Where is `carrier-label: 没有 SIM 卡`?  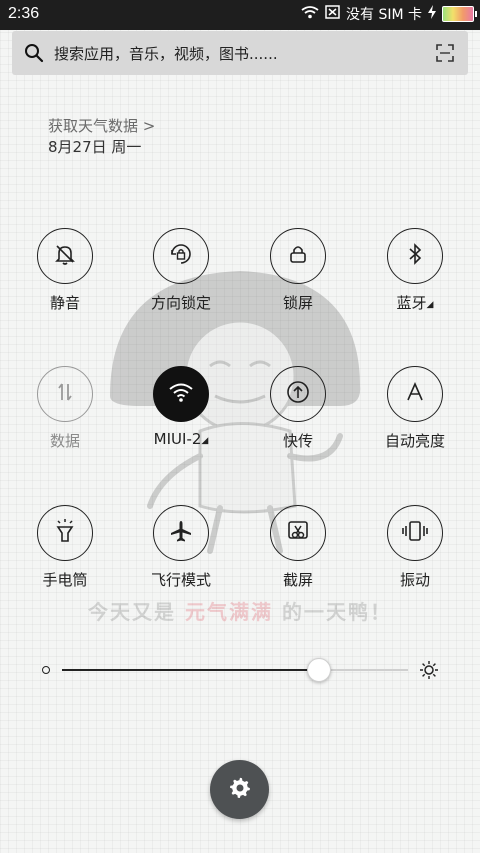 carrier-label: 没有 SIM 卡 is located at coordinates (384, 15).